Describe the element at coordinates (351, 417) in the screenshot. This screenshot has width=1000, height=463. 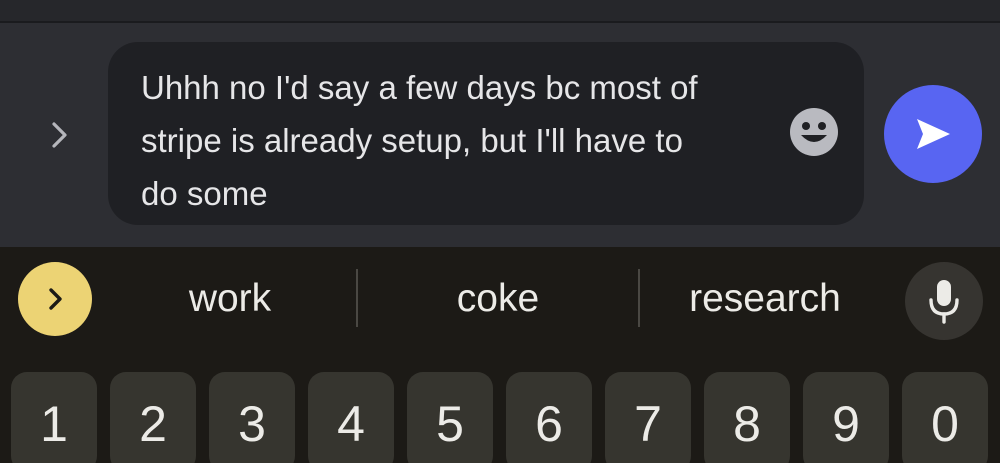
I see `key-4: 4` at that location.